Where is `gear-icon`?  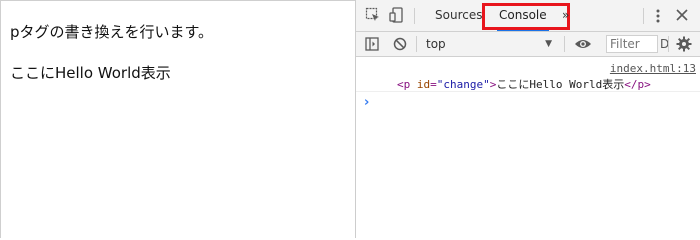
gear-icon is located at coordinates (684, 44).